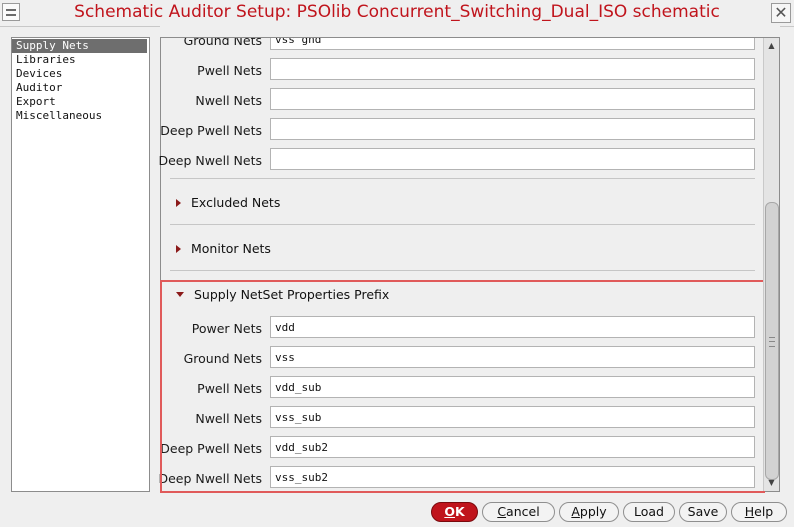 This screenshot has height=527, width=794. I want to click on load-button: Load, so click(649, 512).